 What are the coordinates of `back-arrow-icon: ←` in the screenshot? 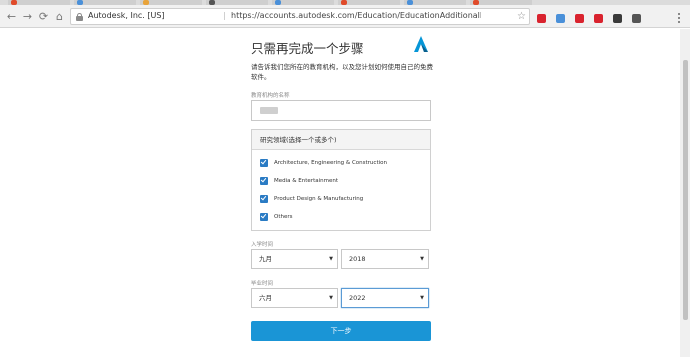 It's located at (11, 16).